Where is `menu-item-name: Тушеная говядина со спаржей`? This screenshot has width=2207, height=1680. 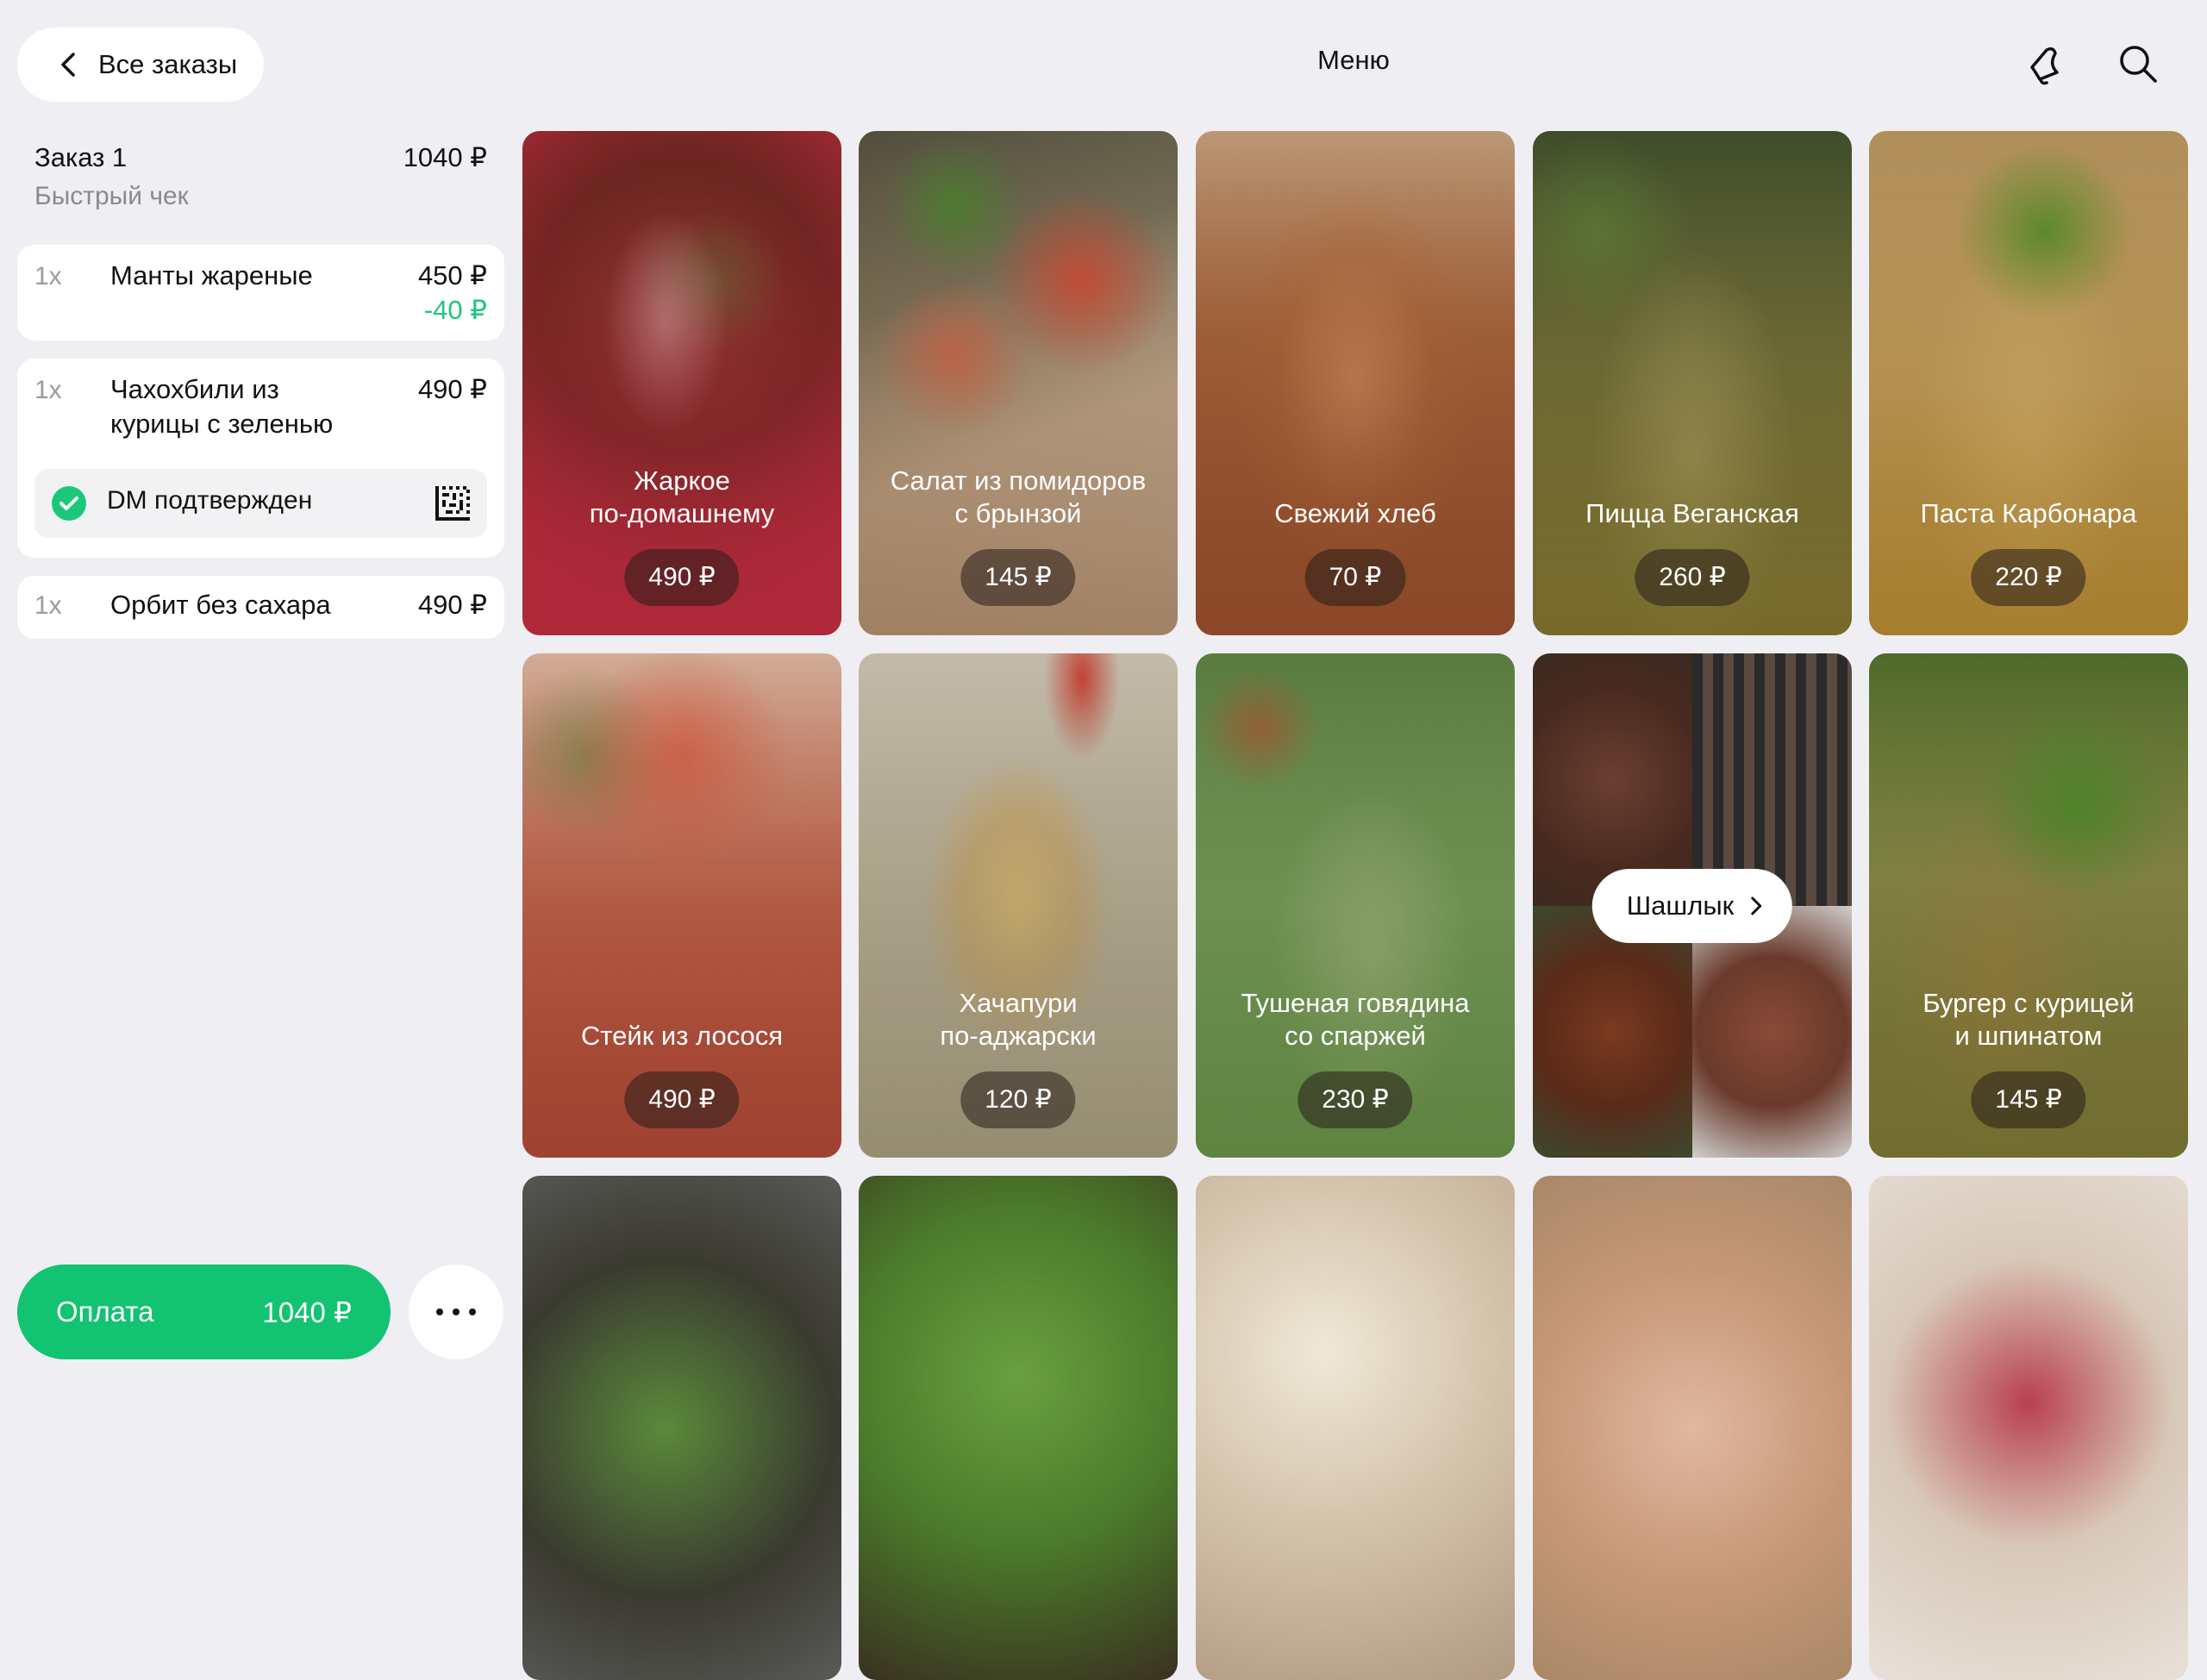 menu-item-name: Тушеная говядина со спаржей is located at coordinates (1355, 1019).